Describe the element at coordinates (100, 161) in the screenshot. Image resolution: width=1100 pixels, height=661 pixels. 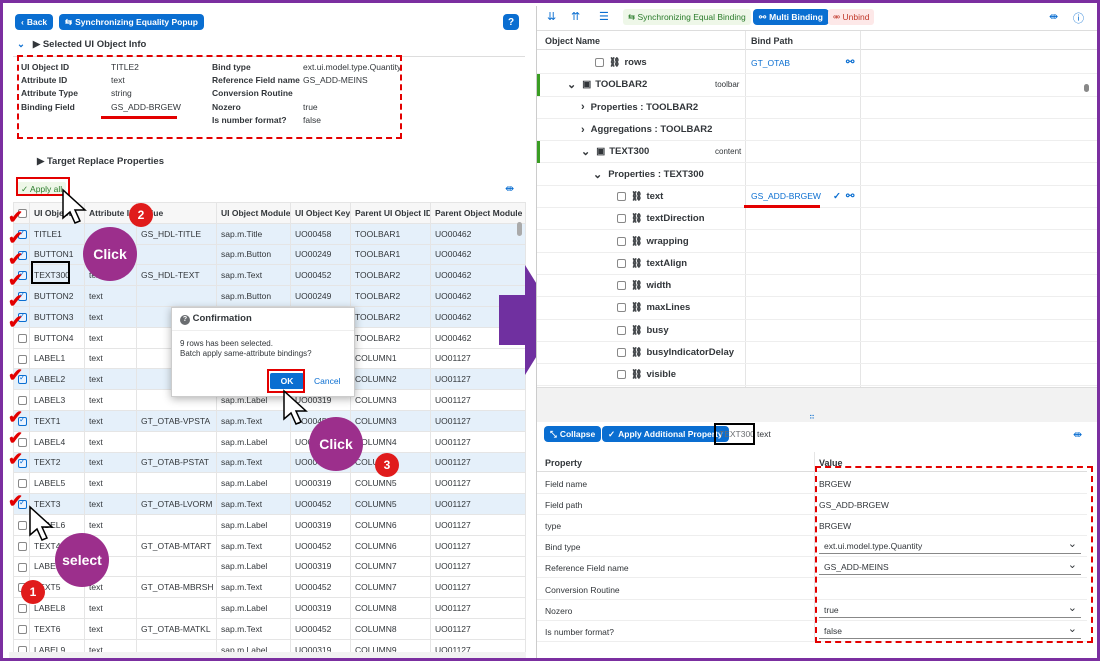
I see `target-replace-header: ▶ Target Replace Properties` at that location.